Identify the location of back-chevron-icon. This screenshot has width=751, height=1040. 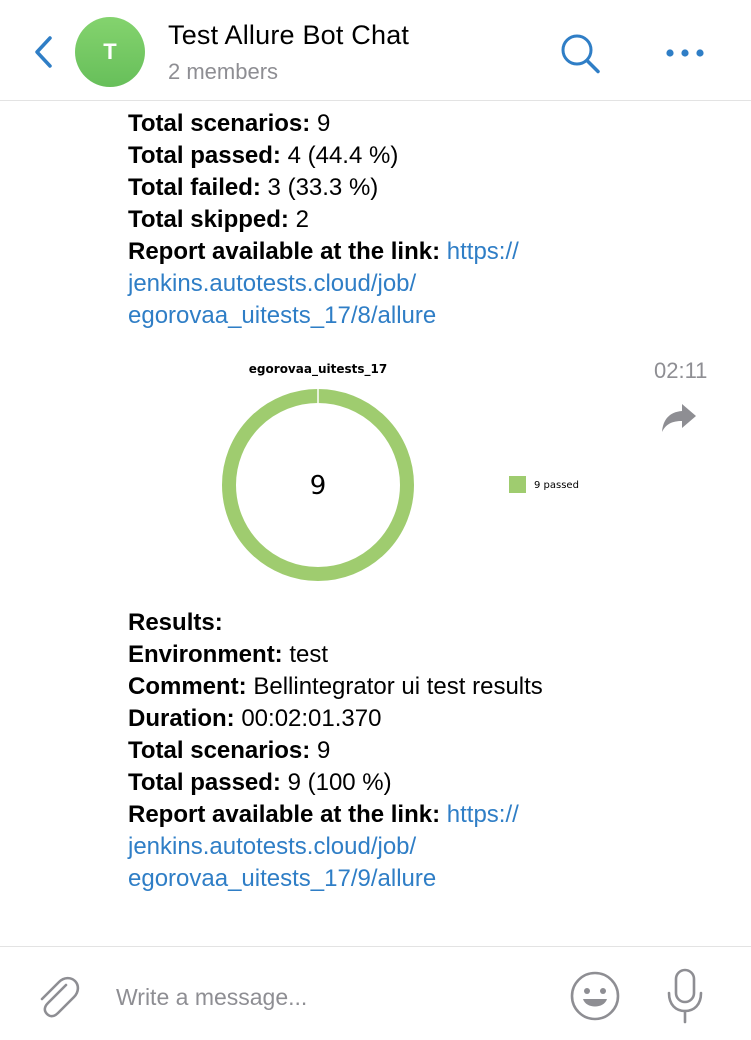
(44, 52).